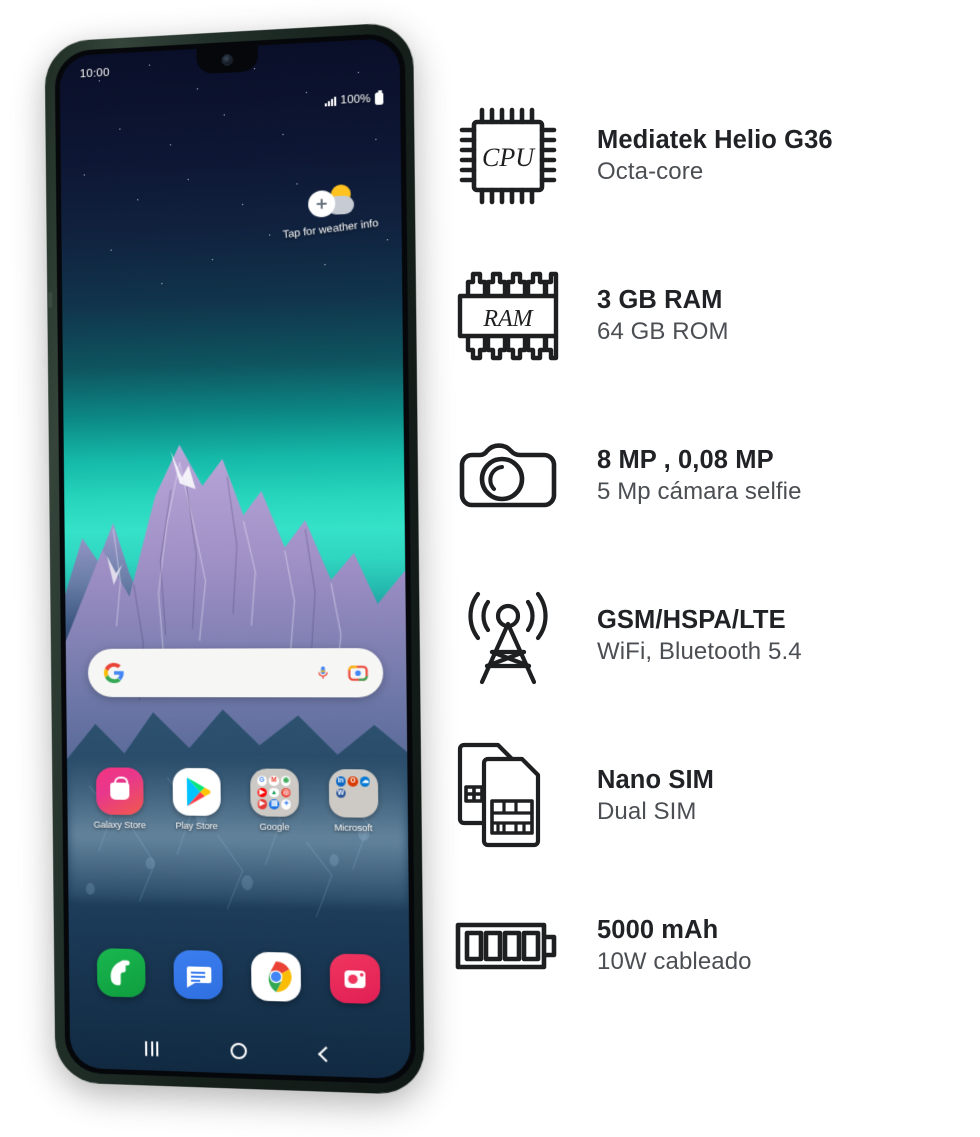 The height and width of the screenshot is (1137, 980). What do you see at coordinates (655, 779) in the screenshot?
I see `spec-title: Nano SIM` at bounding box center [655, 779].